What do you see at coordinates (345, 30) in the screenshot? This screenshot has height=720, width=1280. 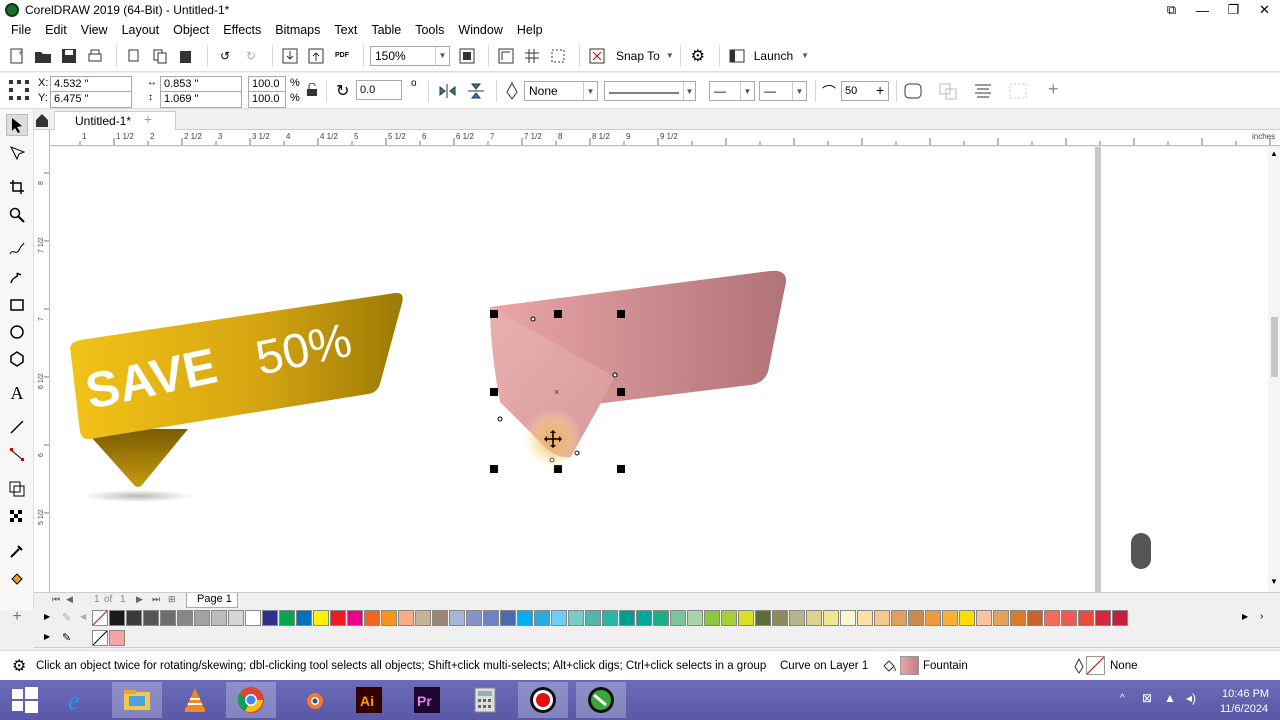 I see `menu-text: Text` at bounding box center [345, 30].